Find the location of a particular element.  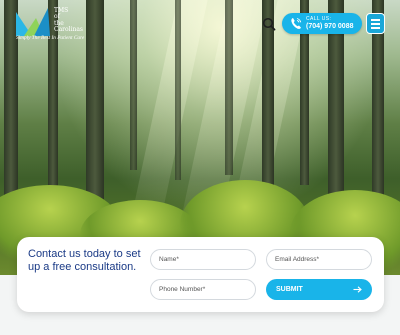

call-us-label: CALL US: is located at coordinates (319, 19).